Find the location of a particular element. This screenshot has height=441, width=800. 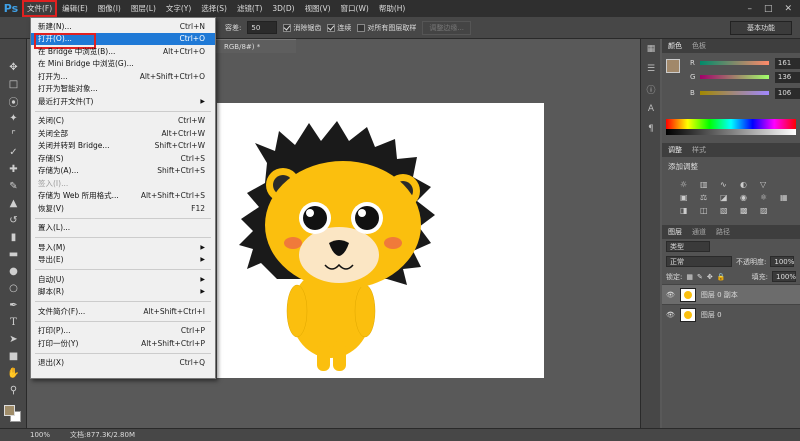

exposure-icon: ◐ is located at coordinates (747, 184).